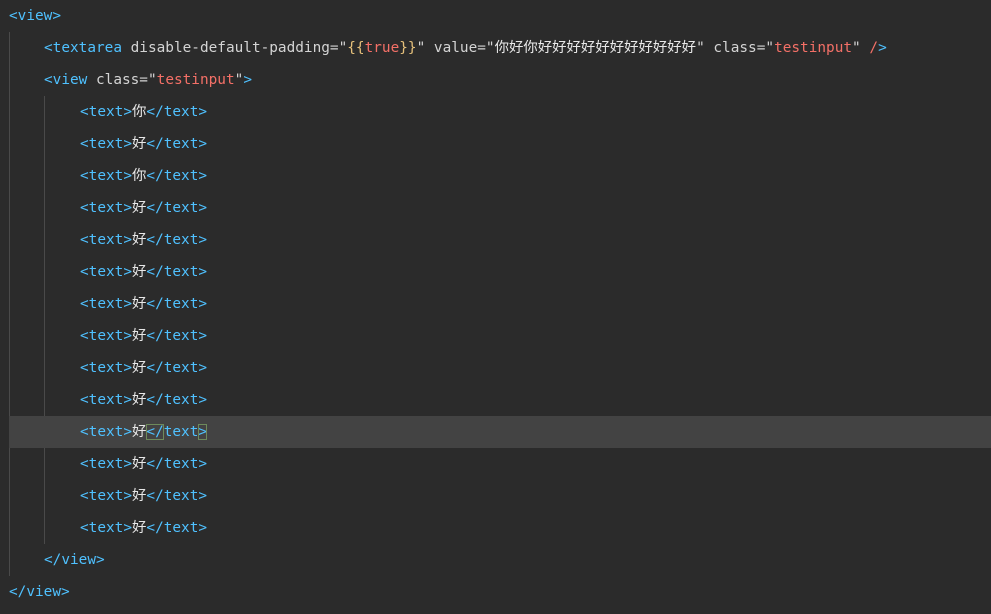  Describe the element at coordinates (382, 48) in the screenshot. I see `token-kw: true` at that location.